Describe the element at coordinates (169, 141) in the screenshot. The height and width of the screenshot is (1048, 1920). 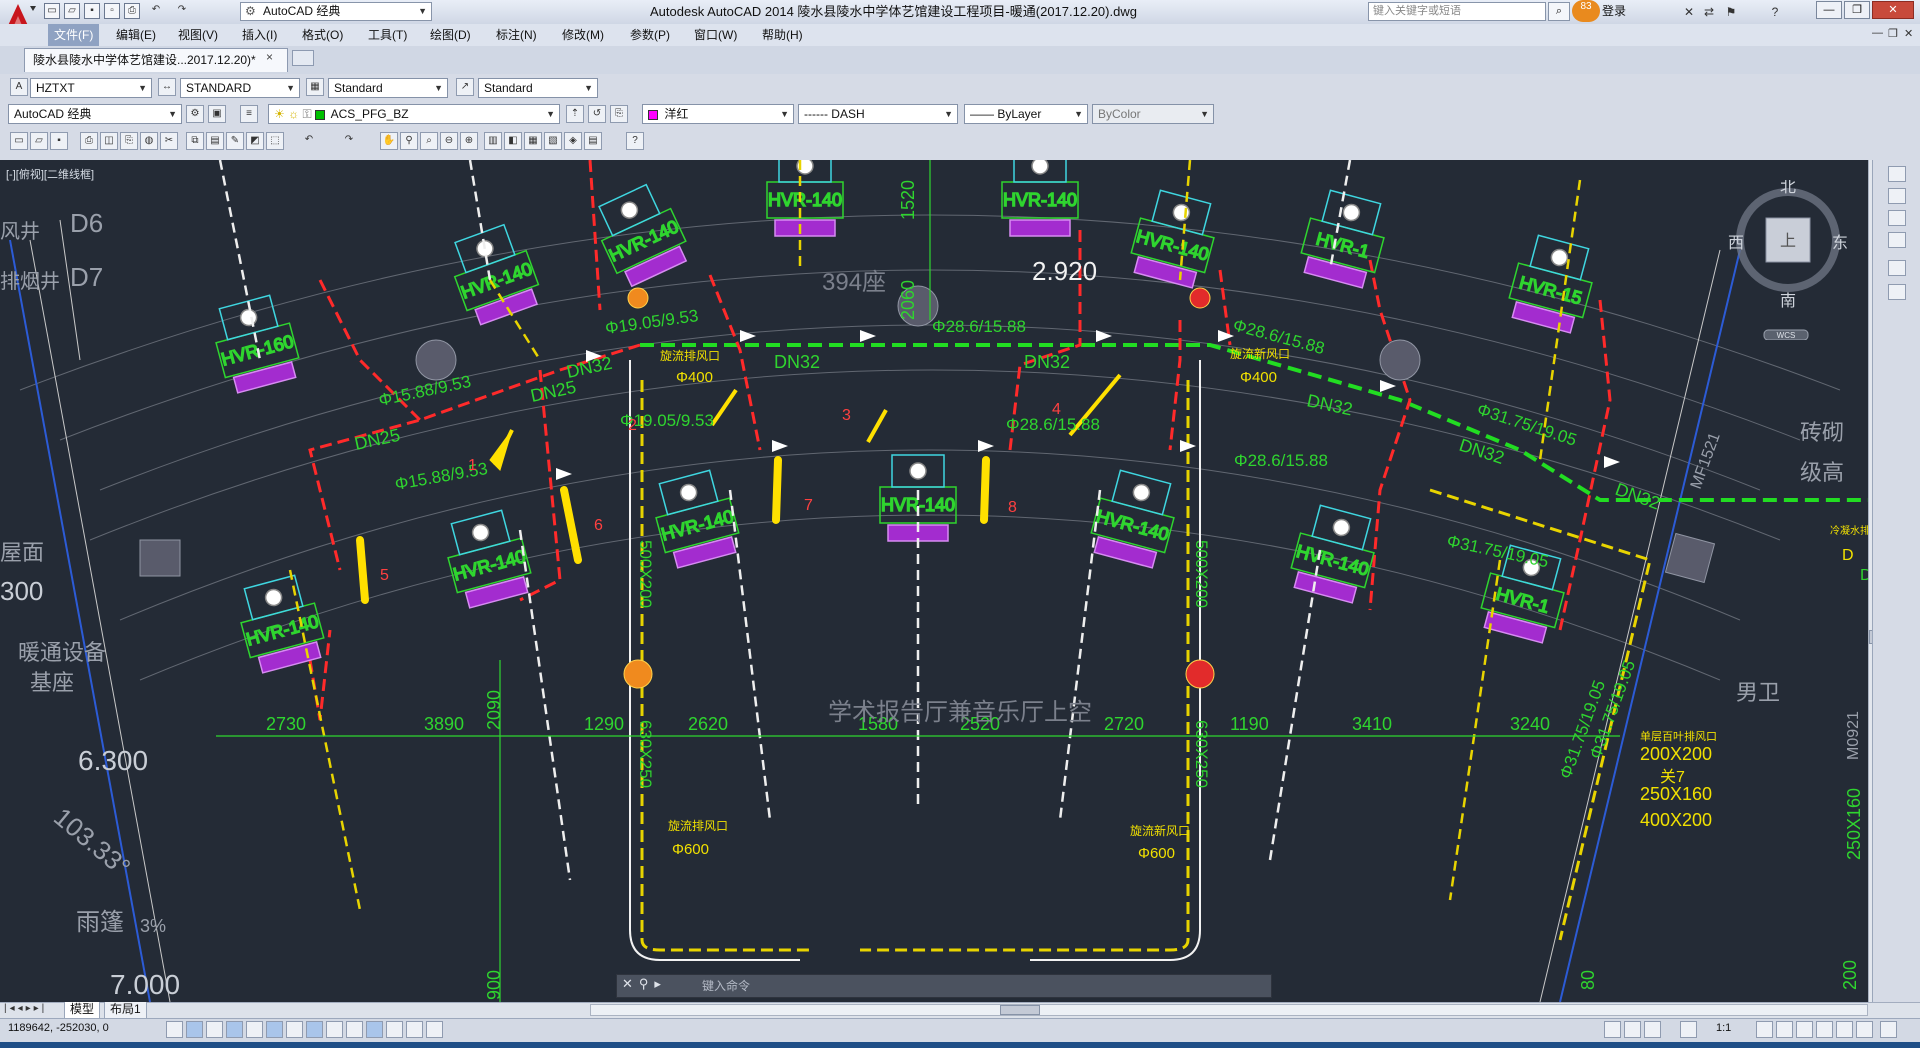
I see `cut-icon: ✂` at that location.